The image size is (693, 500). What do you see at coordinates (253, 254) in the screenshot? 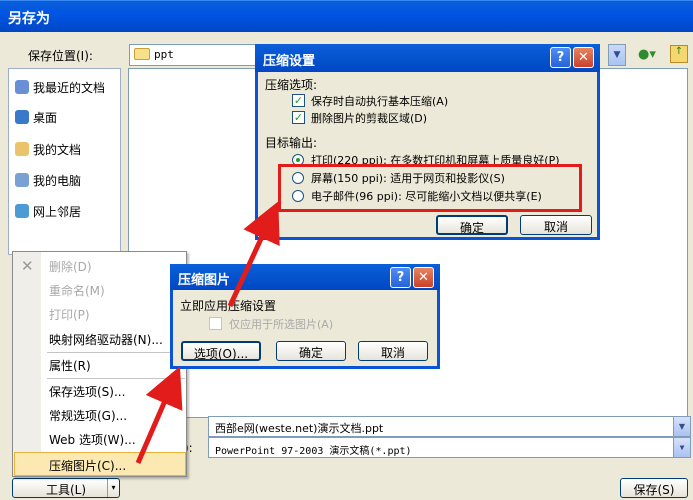
I see `arrow-to-settings` at bounding box center [253, 254].